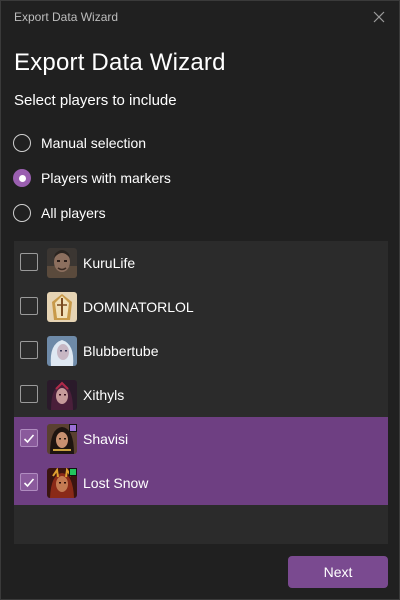  I want to click on radio-label: All players, so click(73, 213).